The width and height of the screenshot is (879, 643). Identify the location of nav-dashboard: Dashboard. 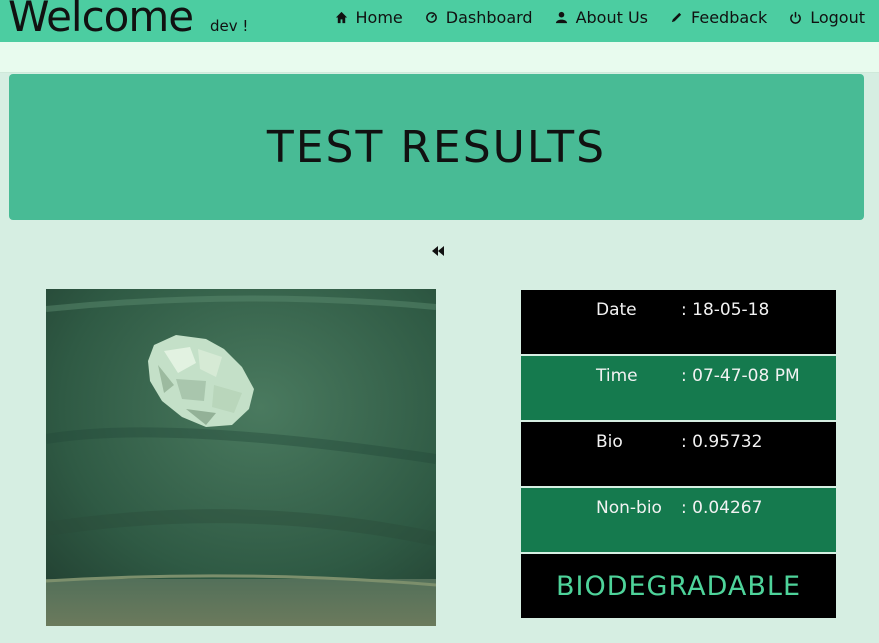
(479, 17).